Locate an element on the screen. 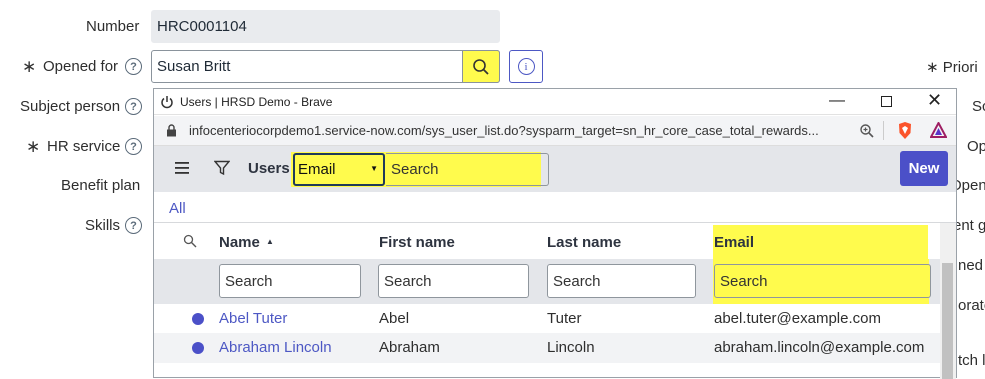 This screenshot has width=985, height=379. number-value: HRC0001104 is located at coordinates (202, 26).